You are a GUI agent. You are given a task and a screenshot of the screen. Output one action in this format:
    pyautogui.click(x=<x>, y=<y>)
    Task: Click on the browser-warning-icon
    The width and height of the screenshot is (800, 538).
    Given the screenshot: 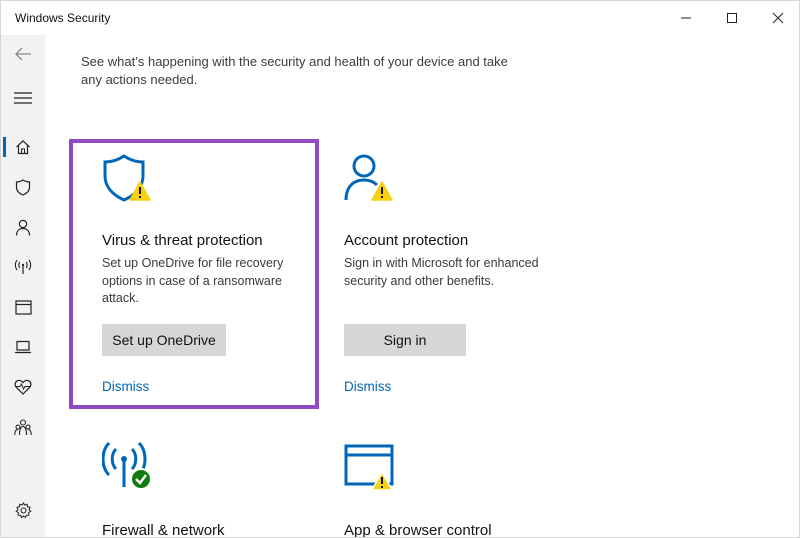 What is the action you would take?
    pyautogui.click(x=372, y=469)
    